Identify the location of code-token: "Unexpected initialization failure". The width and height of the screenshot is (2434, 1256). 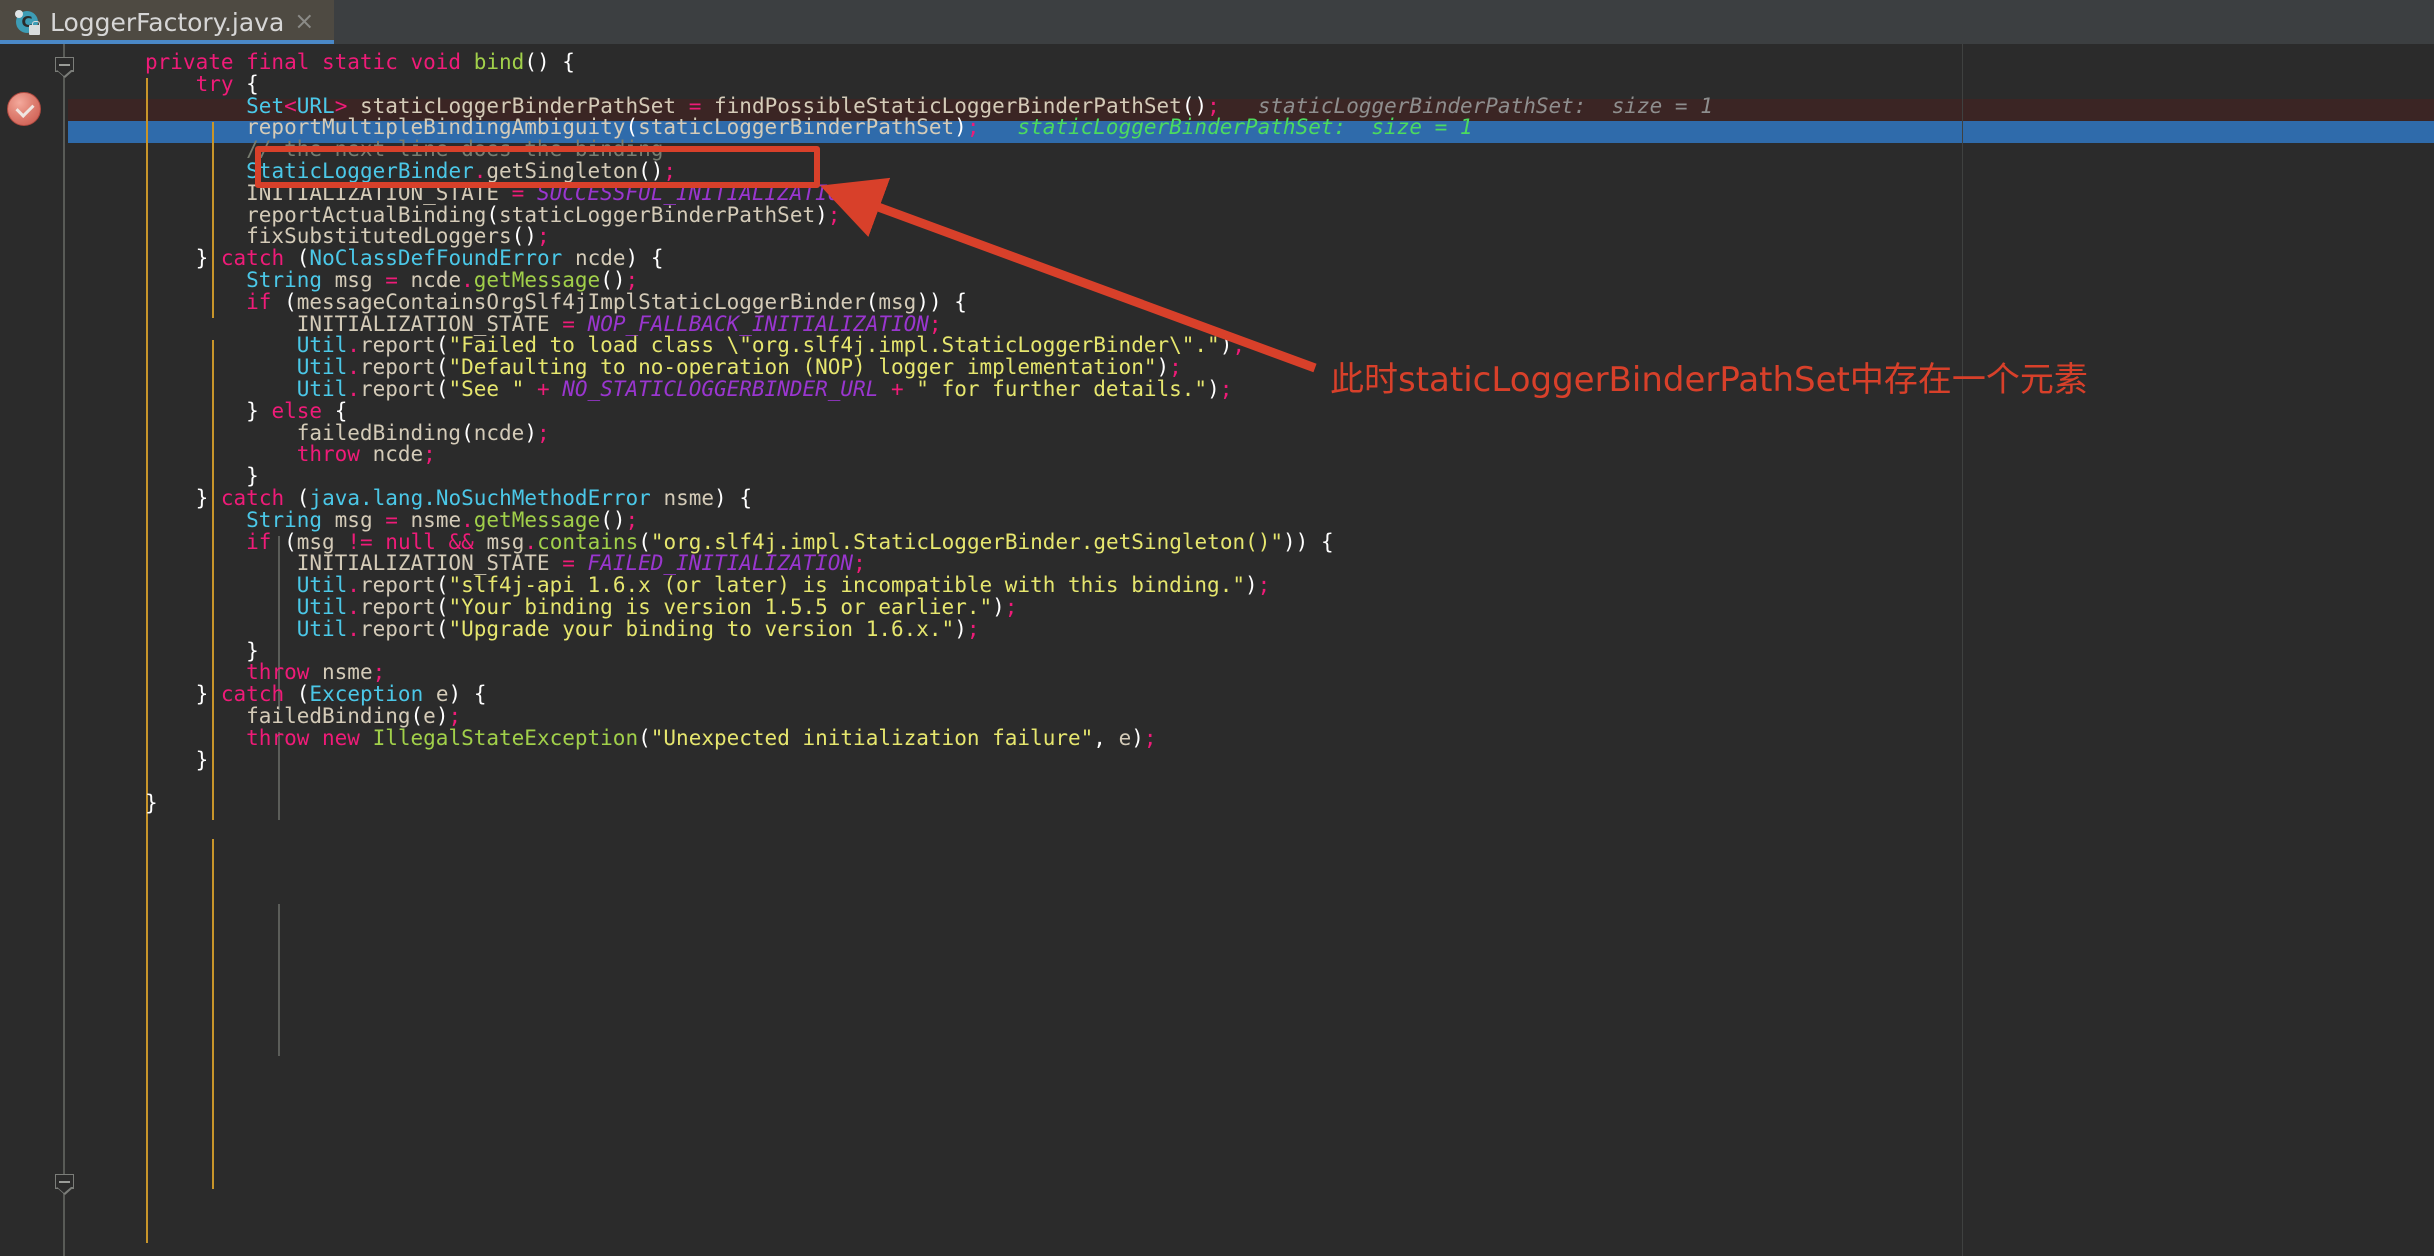
(872, 737).